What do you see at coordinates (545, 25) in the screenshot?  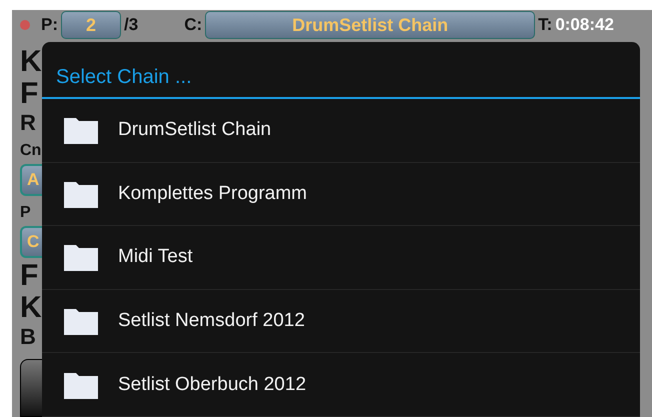 I see `time-label: T:` at bounding box center [545, 25].